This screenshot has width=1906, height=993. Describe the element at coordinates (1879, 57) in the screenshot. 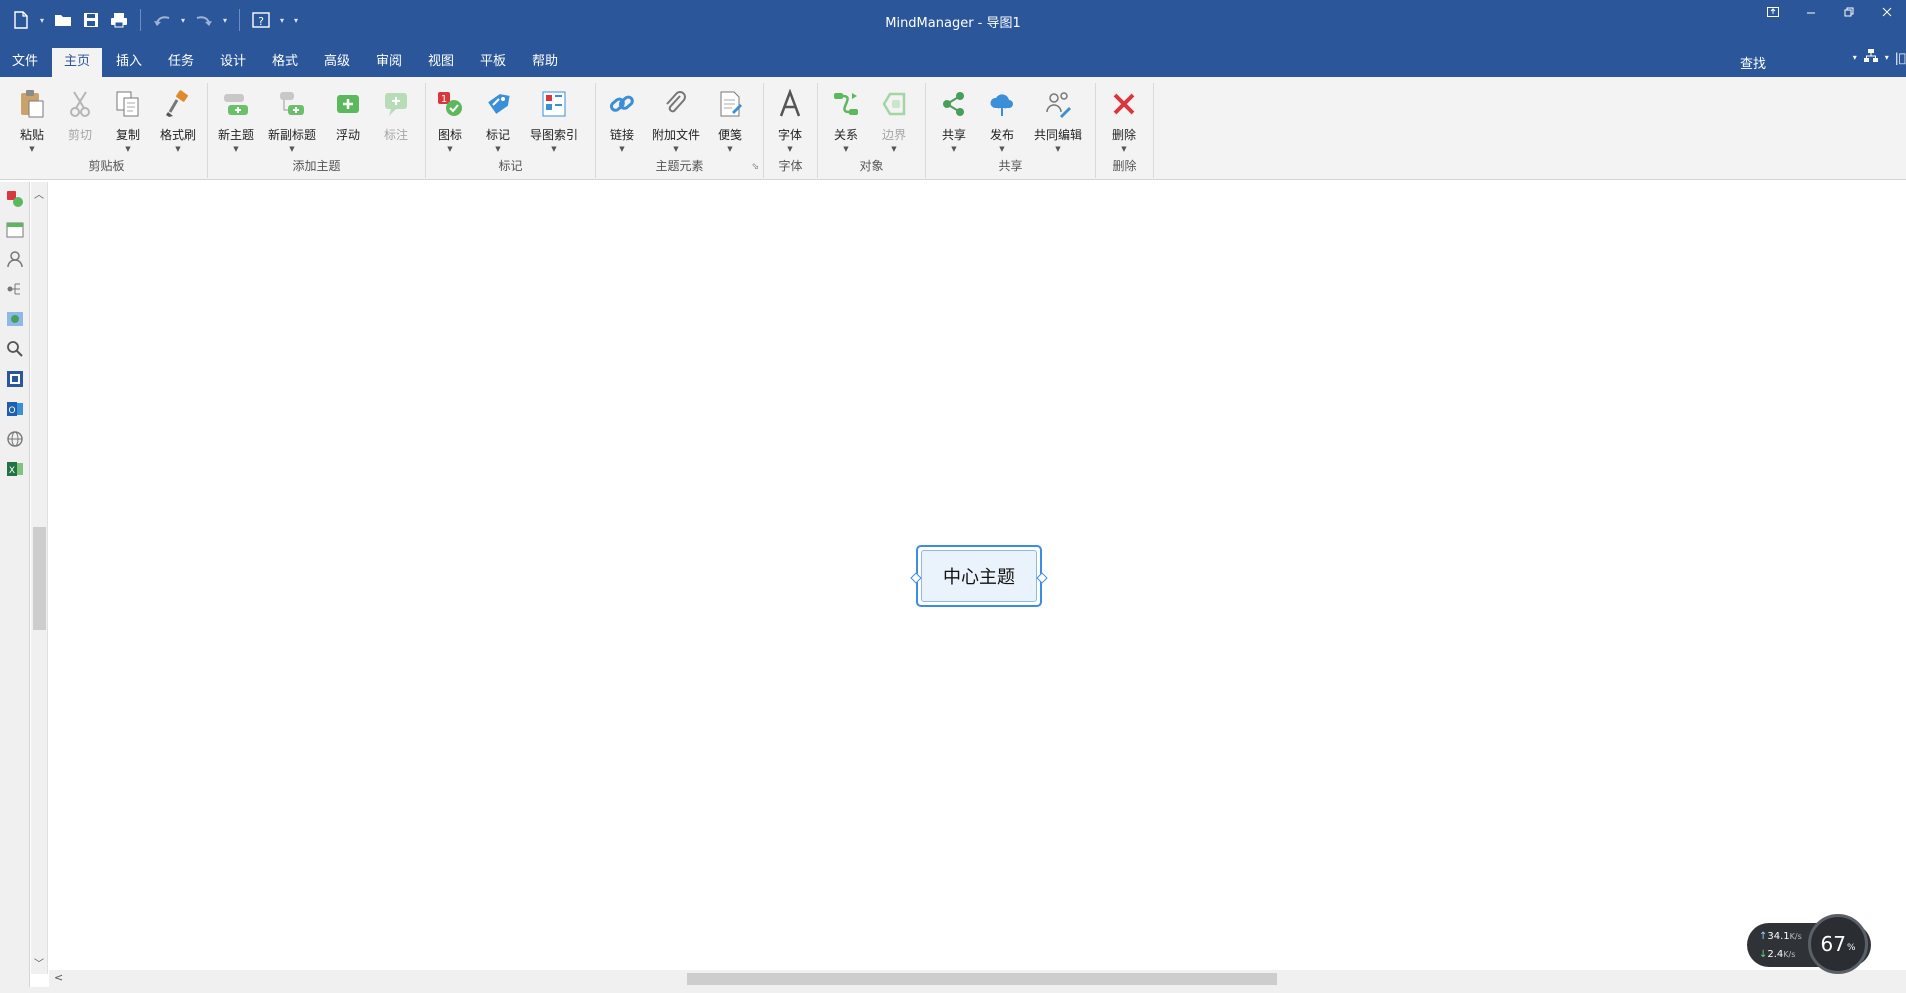

I see `tab-bar-tools: ▾ ▾ |⃞` at that location.